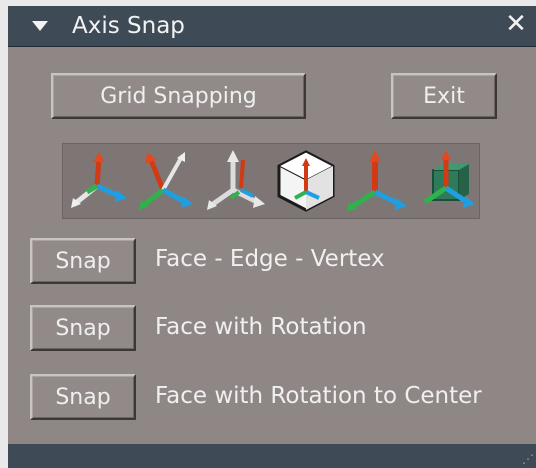 The width and height of the screenshot is (536, 468). I want to click on grid-snapping-button: Grid Snapping, so click(178, 96).